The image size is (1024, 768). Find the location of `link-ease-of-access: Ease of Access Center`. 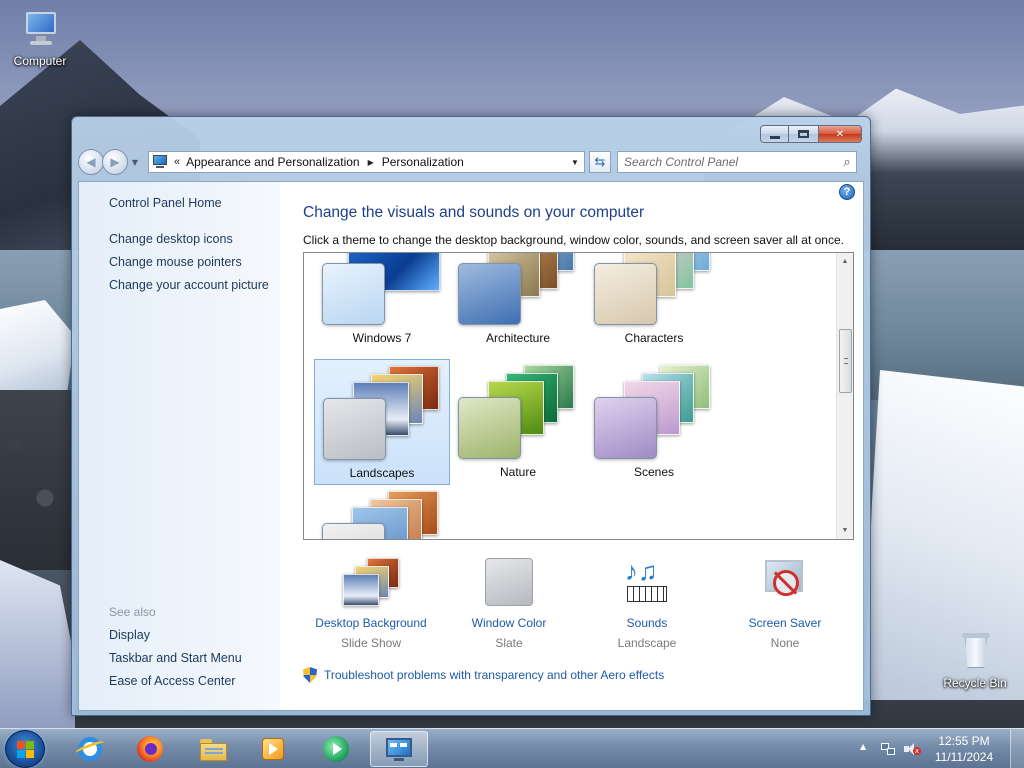

link-ease-of-access: Ease of Access Center is located at coordinates (172, 681).